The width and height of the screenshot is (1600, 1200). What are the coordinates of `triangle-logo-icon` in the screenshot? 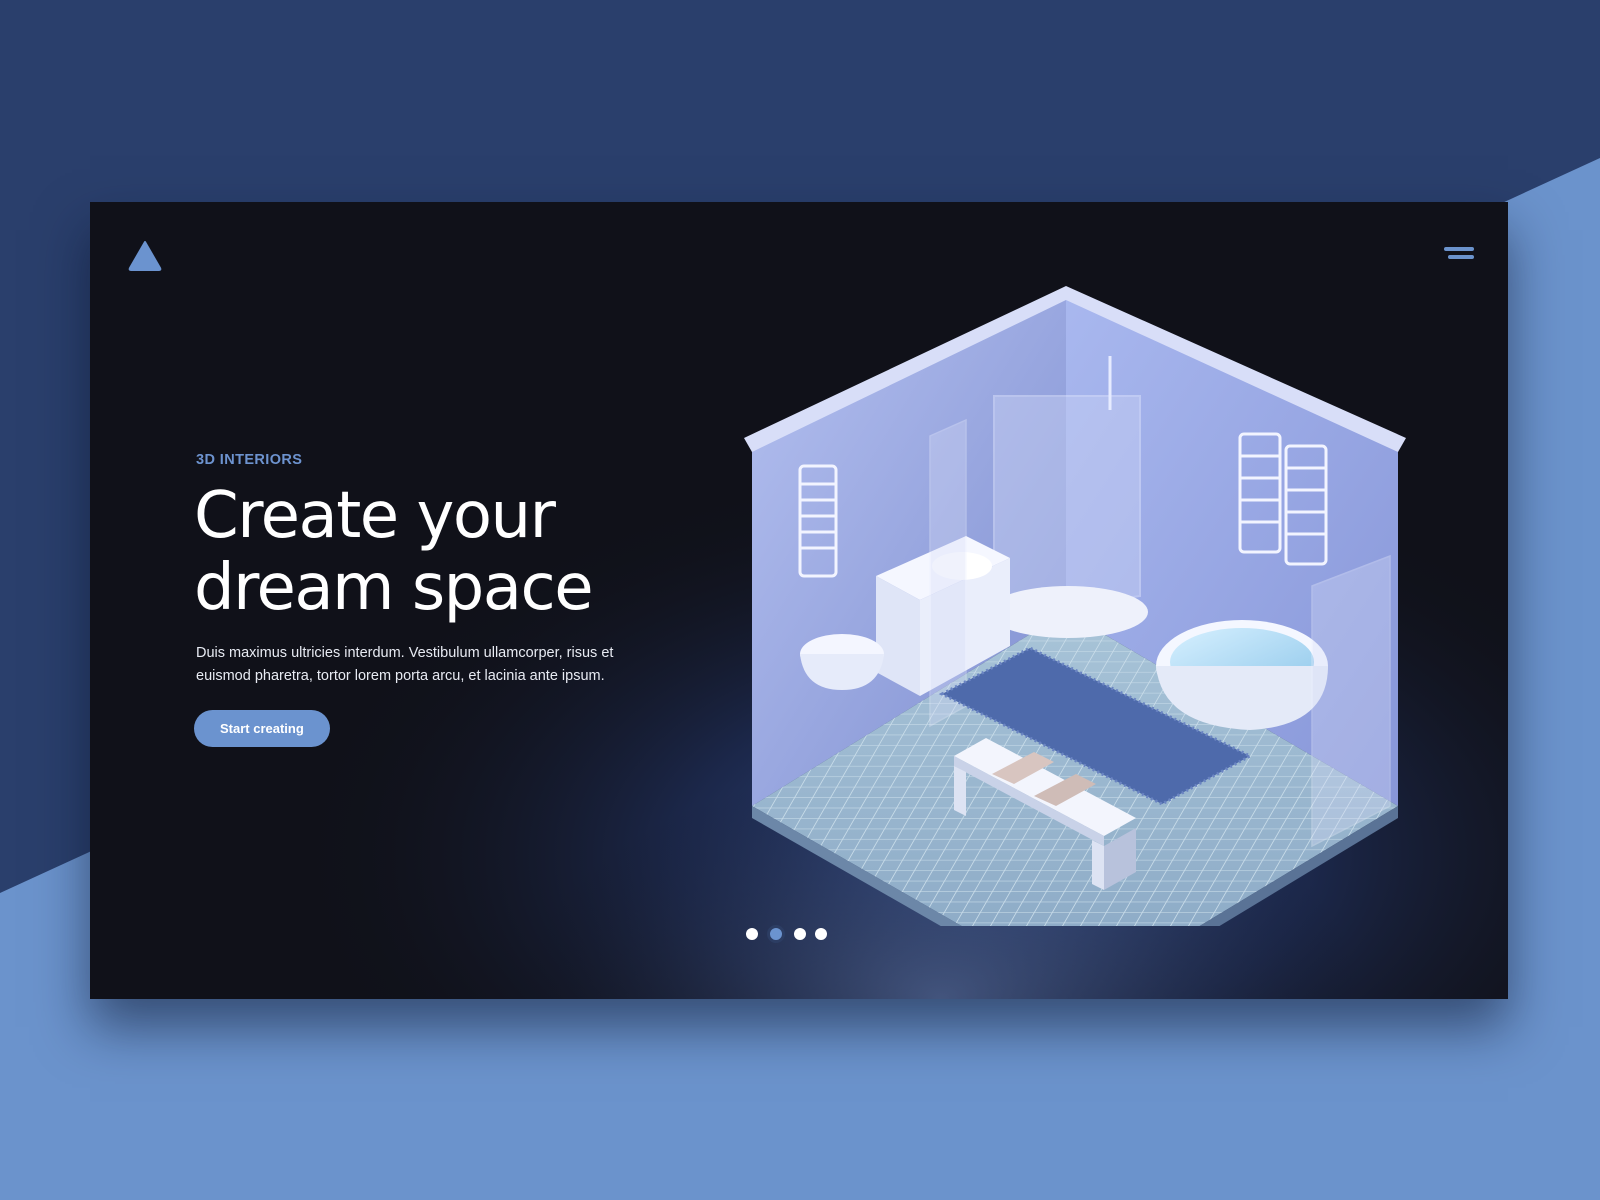 It's located at (145, 256).